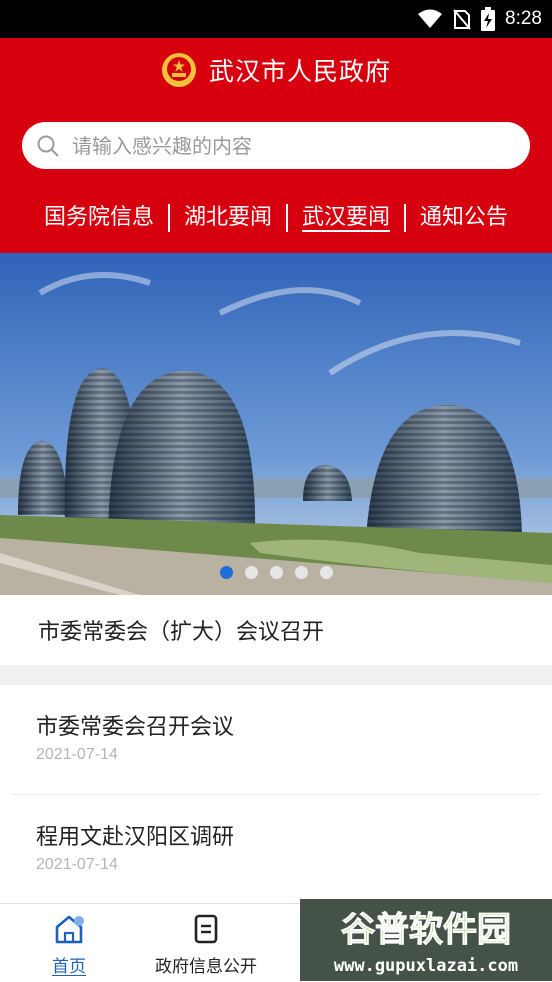  Describe the element at coordinates (282, 145) in the screenshot. I see `search-input` at that location.